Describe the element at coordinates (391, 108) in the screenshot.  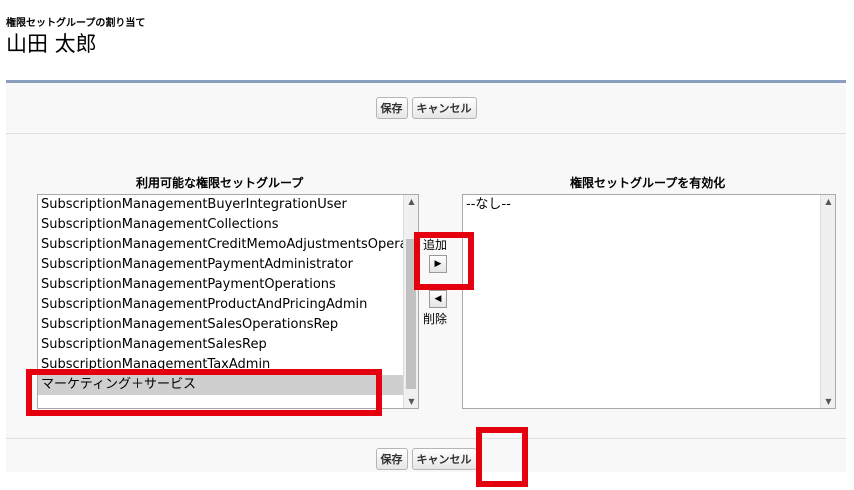
I see `save-button-top: 保存` at that location.